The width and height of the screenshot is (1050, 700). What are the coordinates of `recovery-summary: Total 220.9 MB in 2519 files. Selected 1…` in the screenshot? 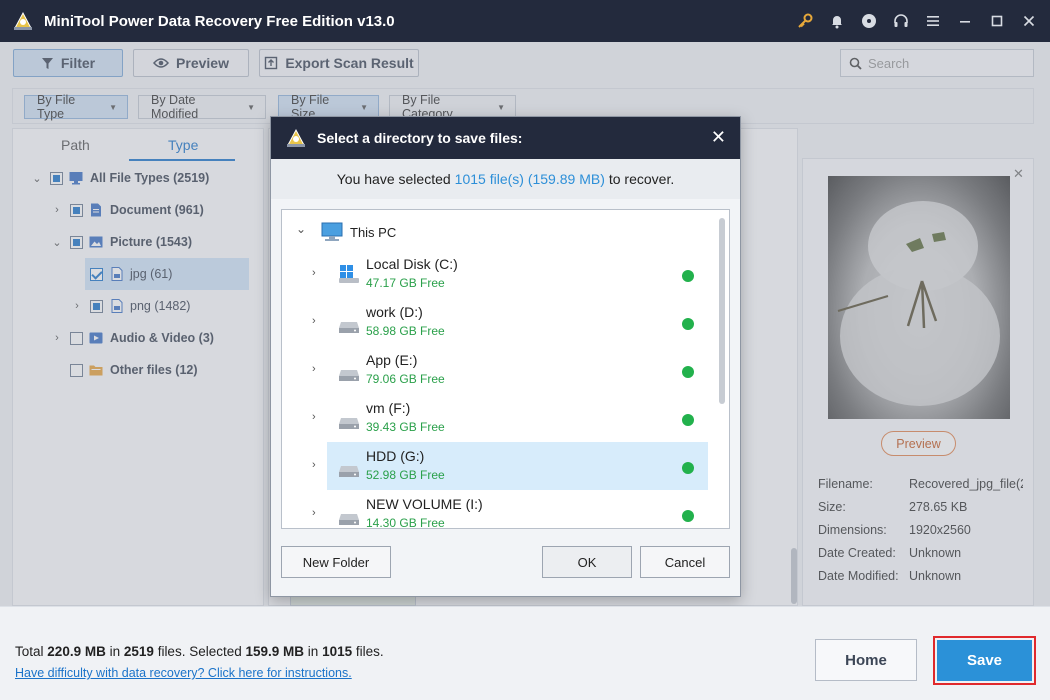 It's located at (199, 651).